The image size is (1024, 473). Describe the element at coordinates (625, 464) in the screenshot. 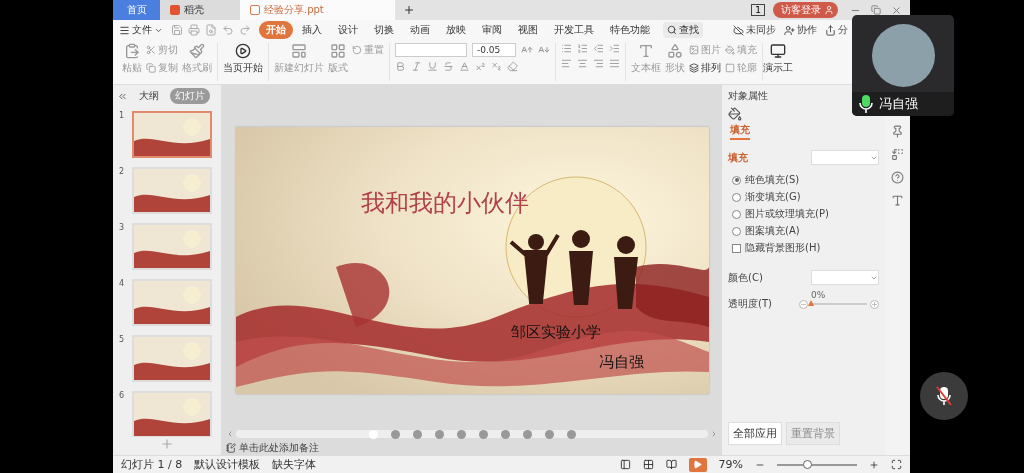

I see `normal-view-icon` at that location.